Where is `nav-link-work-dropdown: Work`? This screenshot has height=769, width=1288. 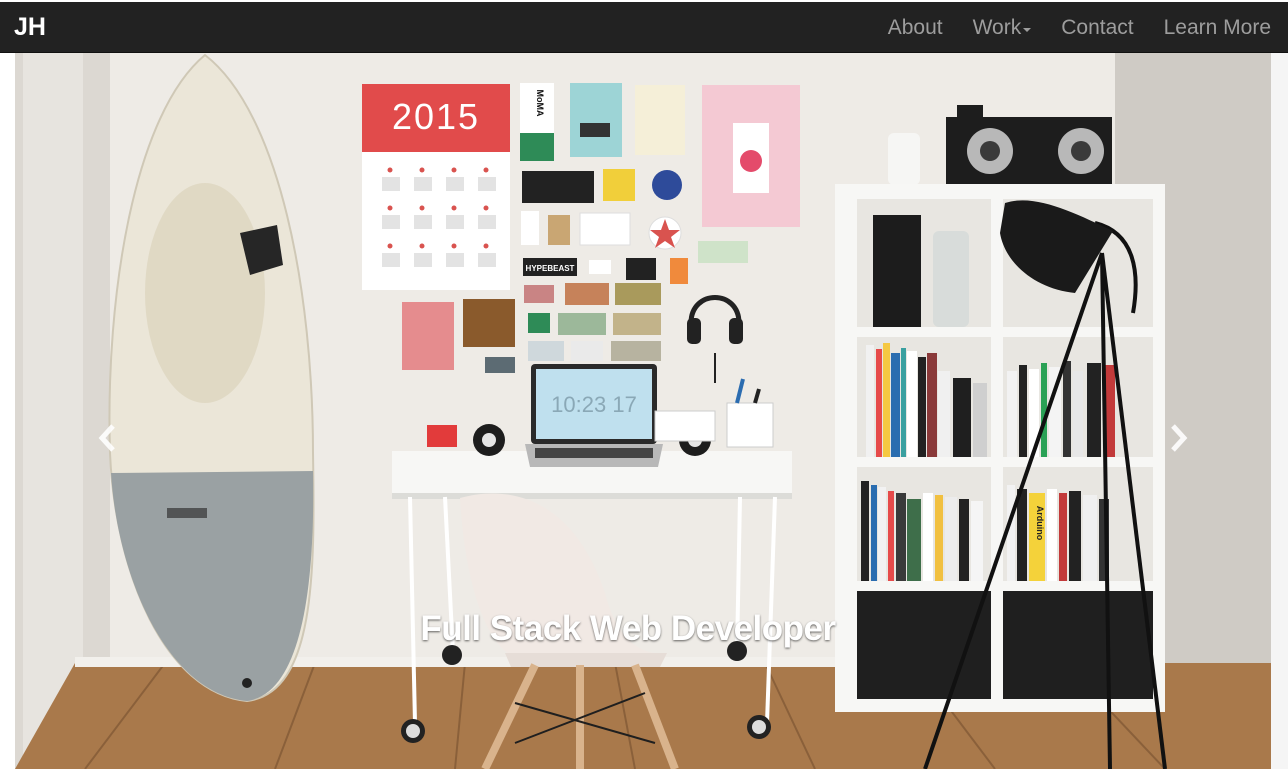
nav-link-work-dropdown: Work is located at coordinates (1002, 27).